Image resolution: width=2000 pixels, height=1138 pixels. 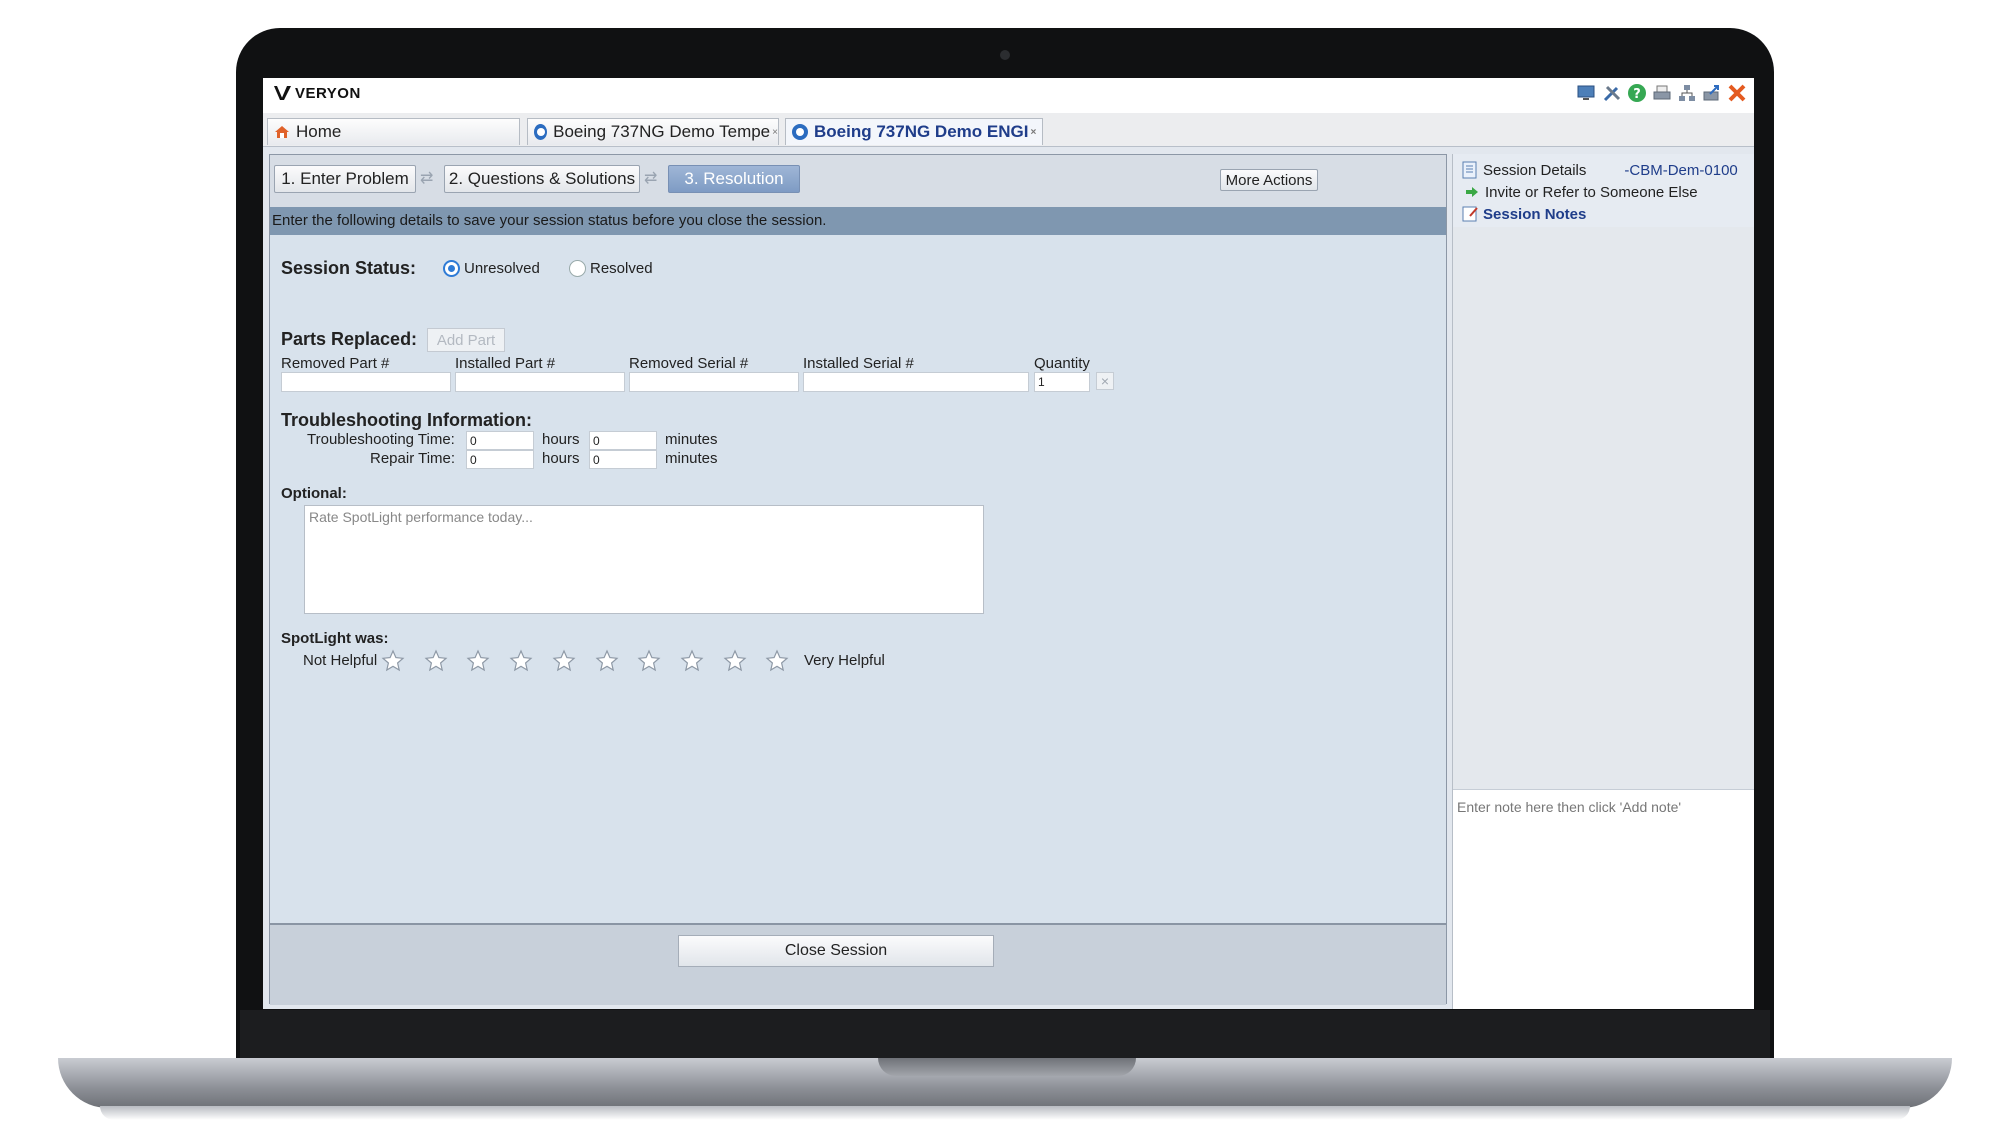 What do you see at coordinates (381, 439) in the screenshot?
I see `troubleshooting-time-label: Troubleshooting Time:` at bounding box center [381, 439].